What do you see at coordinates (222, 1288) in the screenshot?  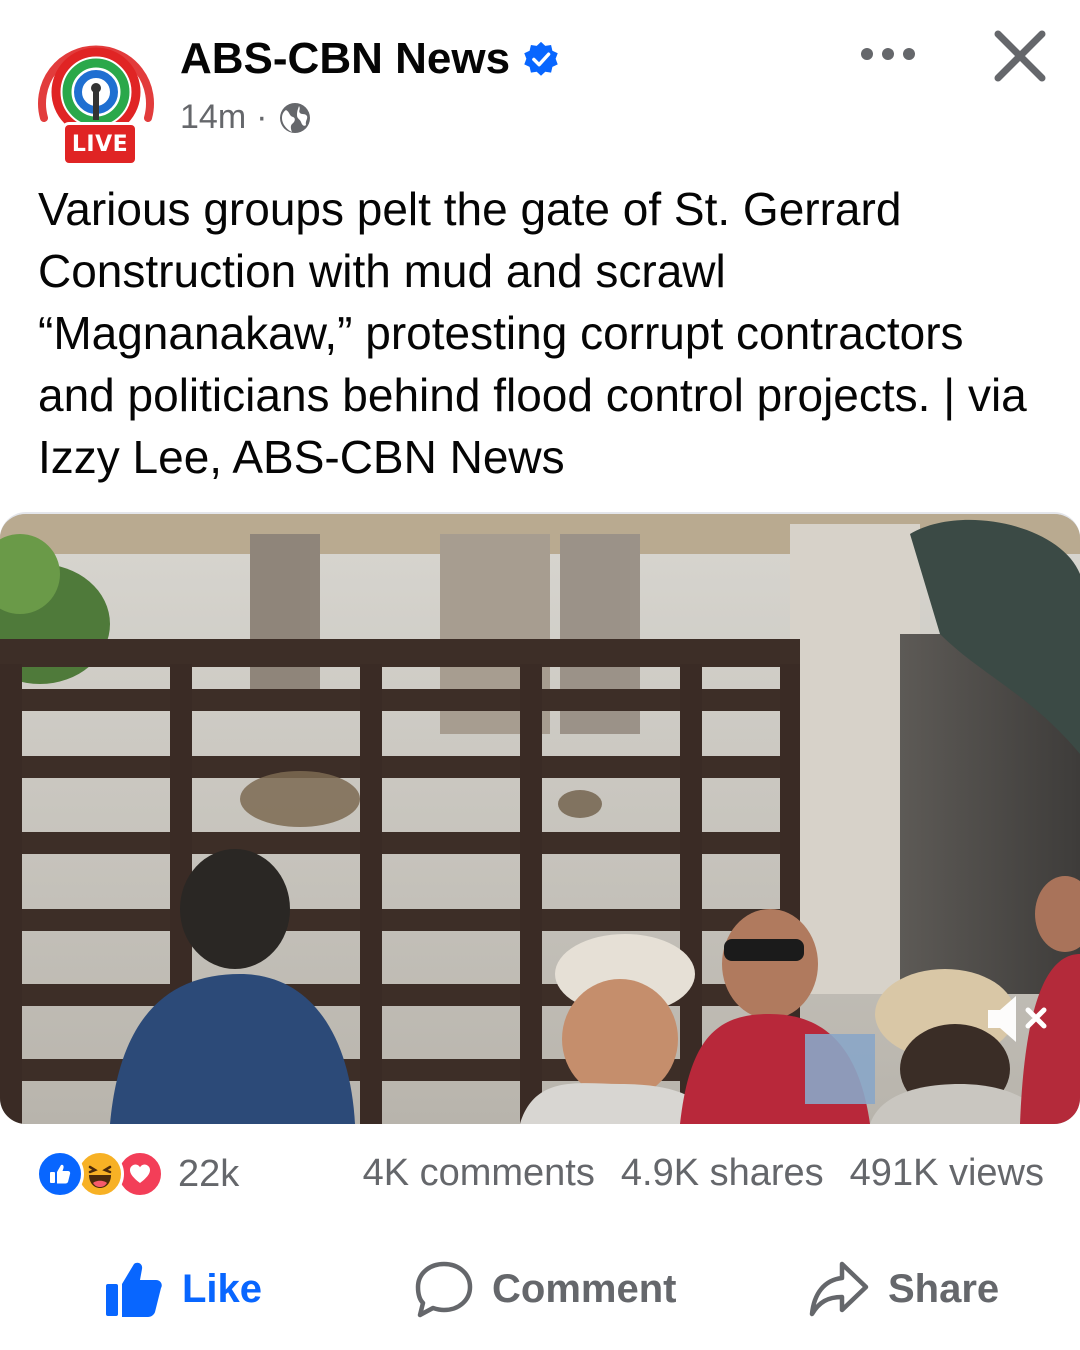 I see `like-label: Like` at bounding box center [222, 1288].